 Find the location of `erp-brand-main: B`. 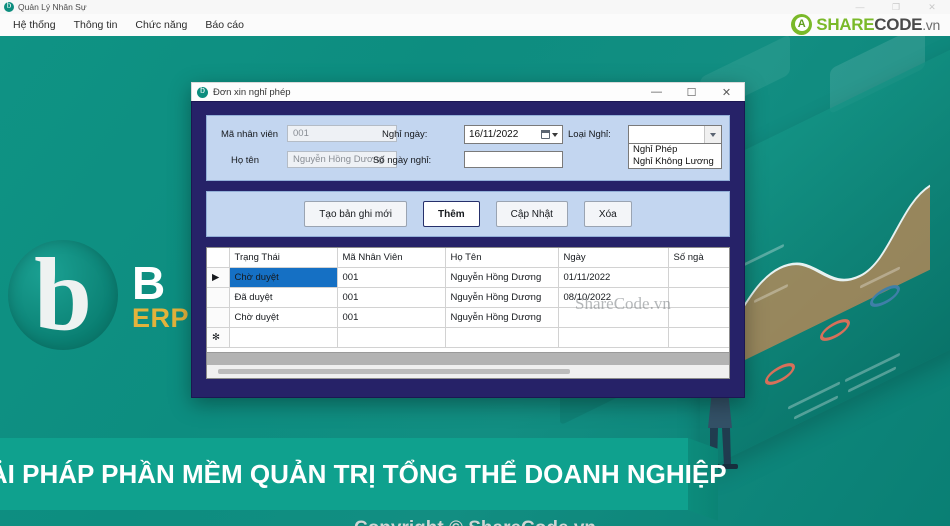

erp-brand-main: B is located at coordinates (148, 283).